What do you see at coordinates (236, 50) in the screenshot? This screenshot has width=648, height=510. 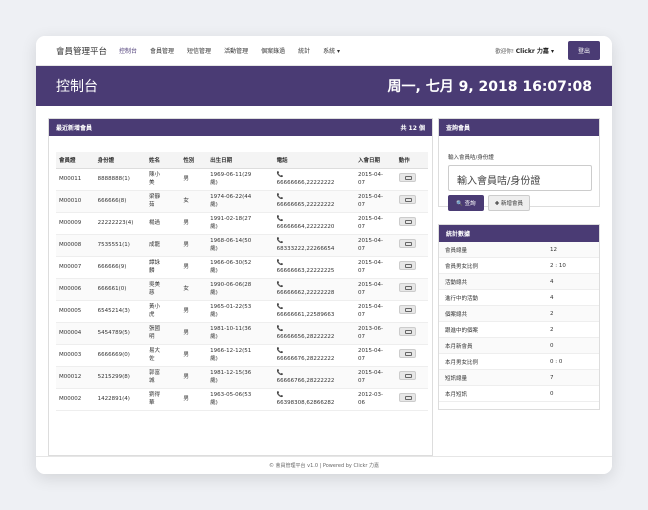 I see `nav-events: 活動管理` at bounding box center [236, 50].